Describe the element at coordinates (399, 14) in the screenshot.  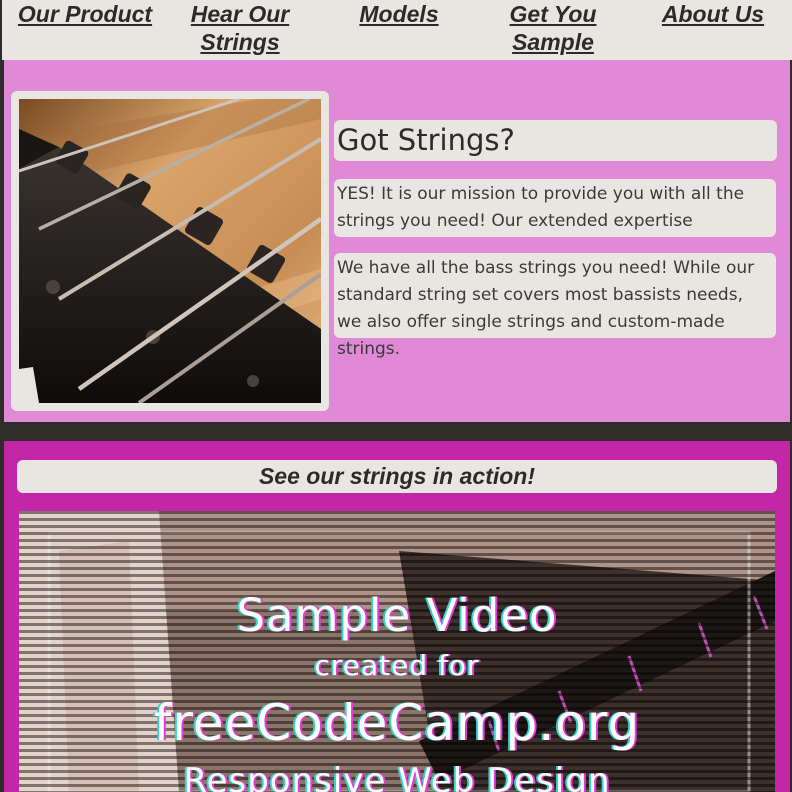
I see `nav-link-models: Models` at that location.